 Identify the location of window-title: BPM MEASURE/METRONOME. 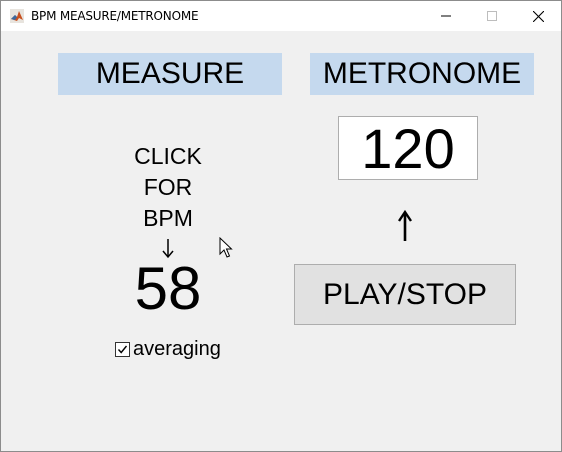
(115, 16).